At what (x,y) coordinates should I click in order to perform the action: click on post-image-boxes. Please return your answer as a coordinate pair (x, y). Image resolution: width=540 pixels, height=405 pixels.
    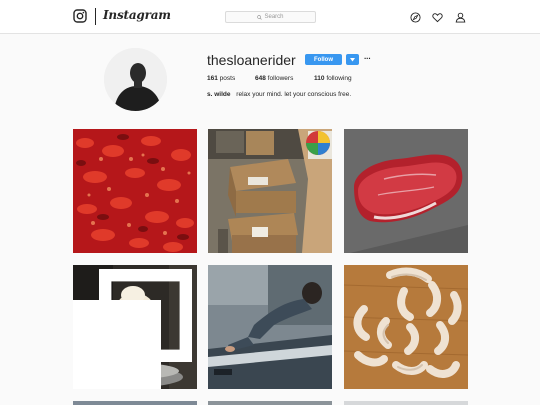
    Looking at the image, I should click on (270, 191).